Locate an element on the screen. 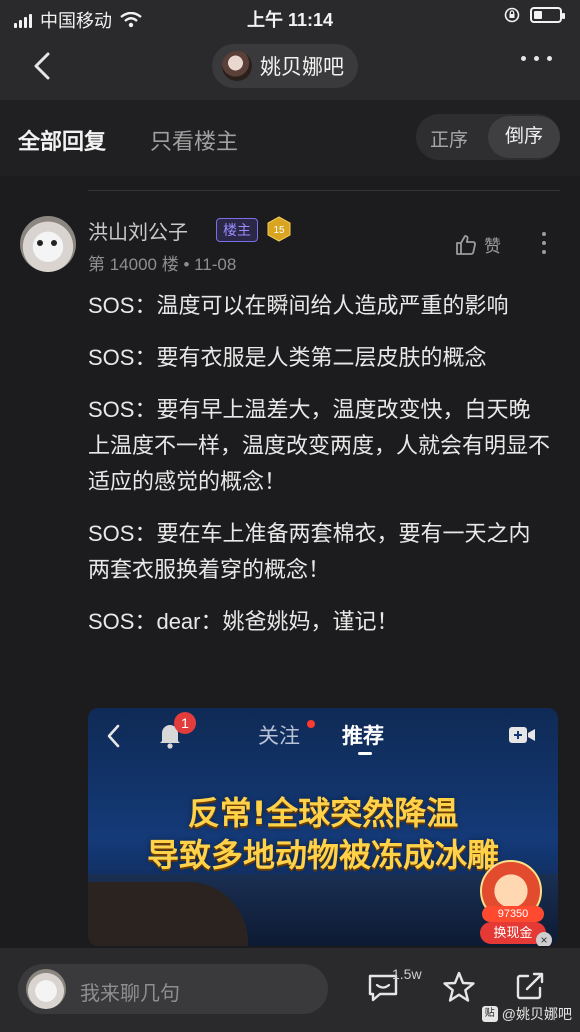  notification-badge: 1 is located at coordinates (185, 723).